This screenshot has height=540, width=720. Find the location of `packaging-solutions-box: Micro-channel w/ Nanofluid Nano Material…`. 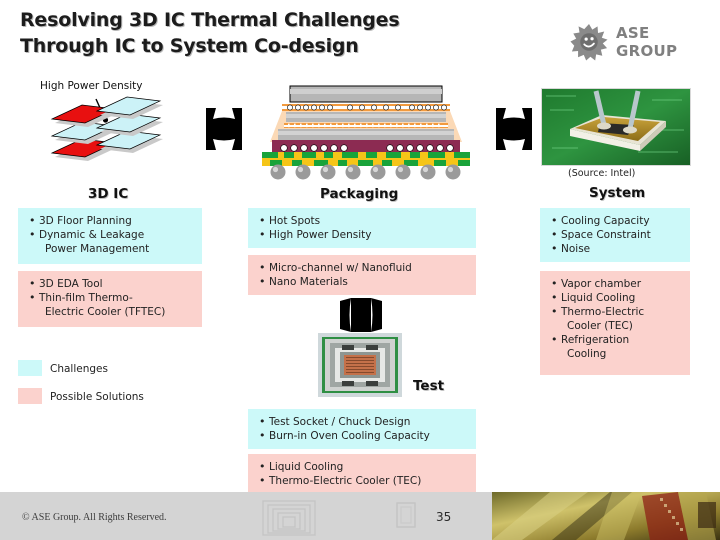

packaging-solutions-box: Micro-channel w/ Nanofluid Nano Material… is located at coordinates (362, 275).